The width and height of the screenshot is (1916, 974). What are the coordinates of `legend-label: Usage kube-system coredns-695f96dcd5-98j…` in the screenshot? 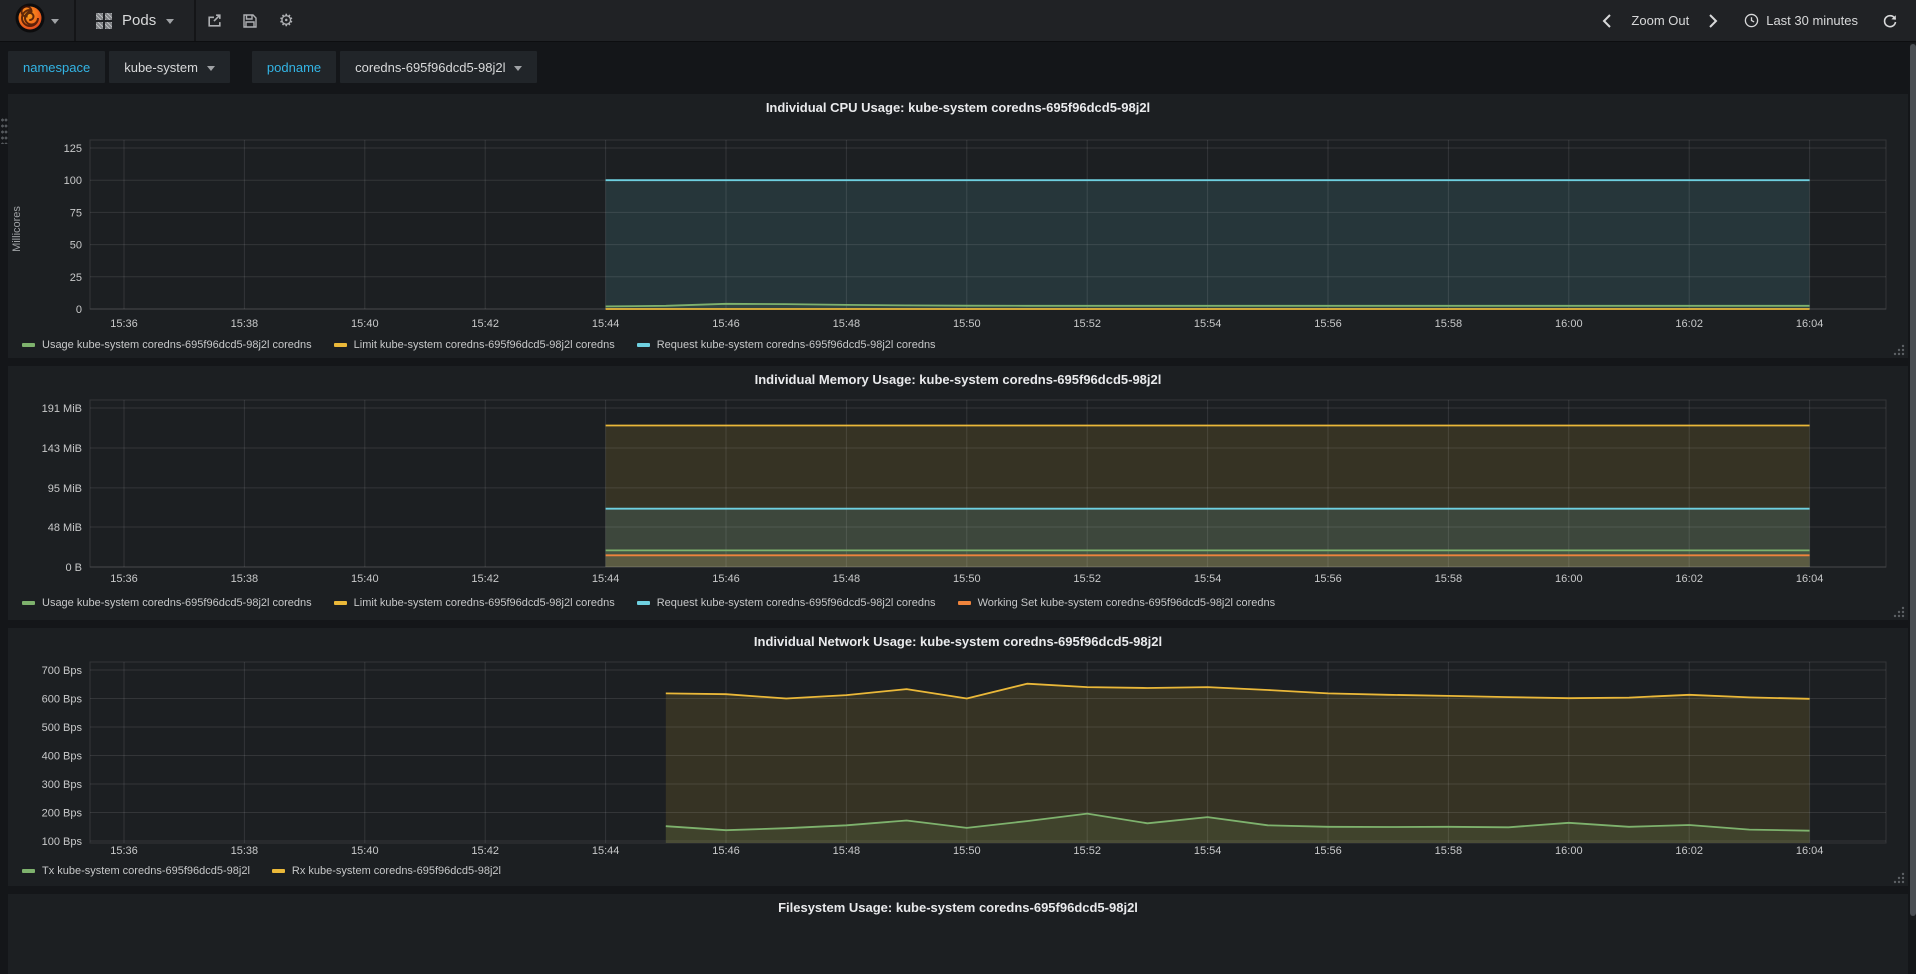 It's located at (177, 603).